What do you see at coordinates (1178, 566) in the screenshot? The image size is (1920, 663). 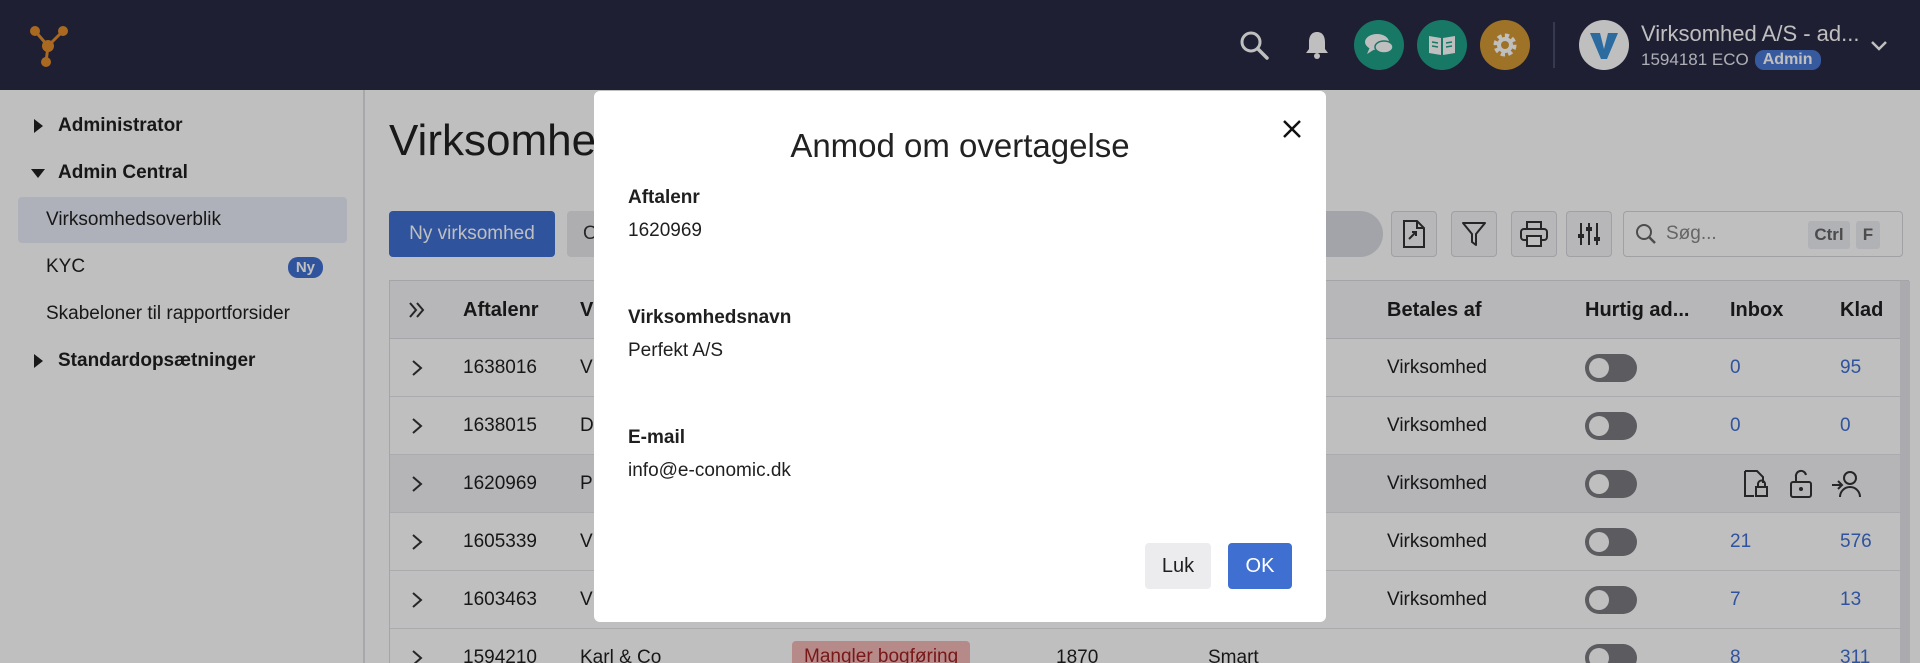 I see `close-button: Luk` at bounding box center [1178, 566].